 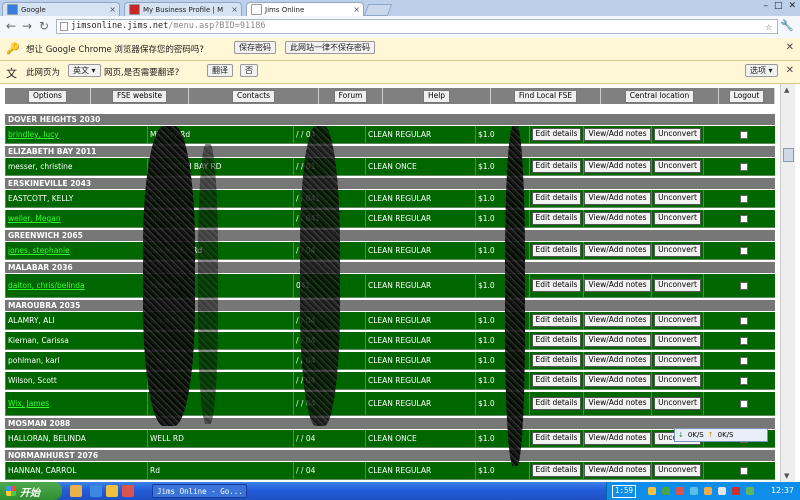 I want to click on nav-button-find-local-fse: Find Local FSE, so click(x=545, y=96).